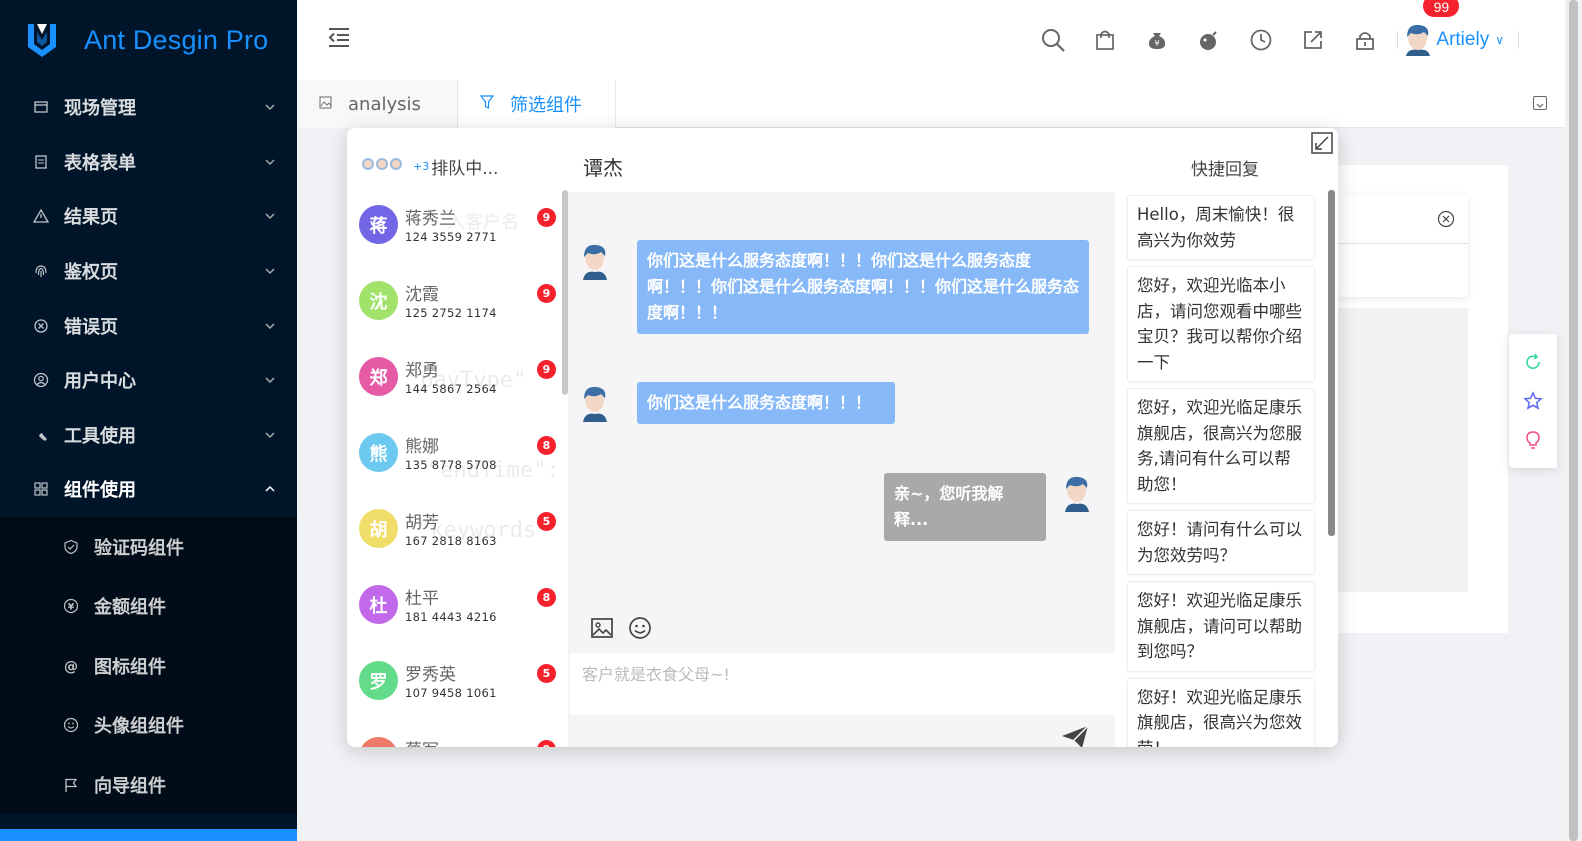 Image resolution: width=1582 pixels, height=841 pixels. Describe the element at coordinates (1313, 40) in the screenshot. I see `export-button` at that location.